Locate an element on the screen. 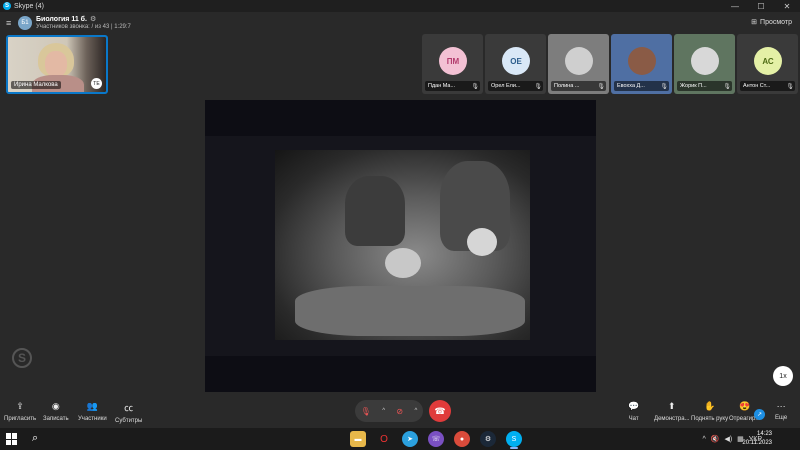  media-toggle-group: 🎙 ^ ⊘ ^ is located at coordinates (389, 411).